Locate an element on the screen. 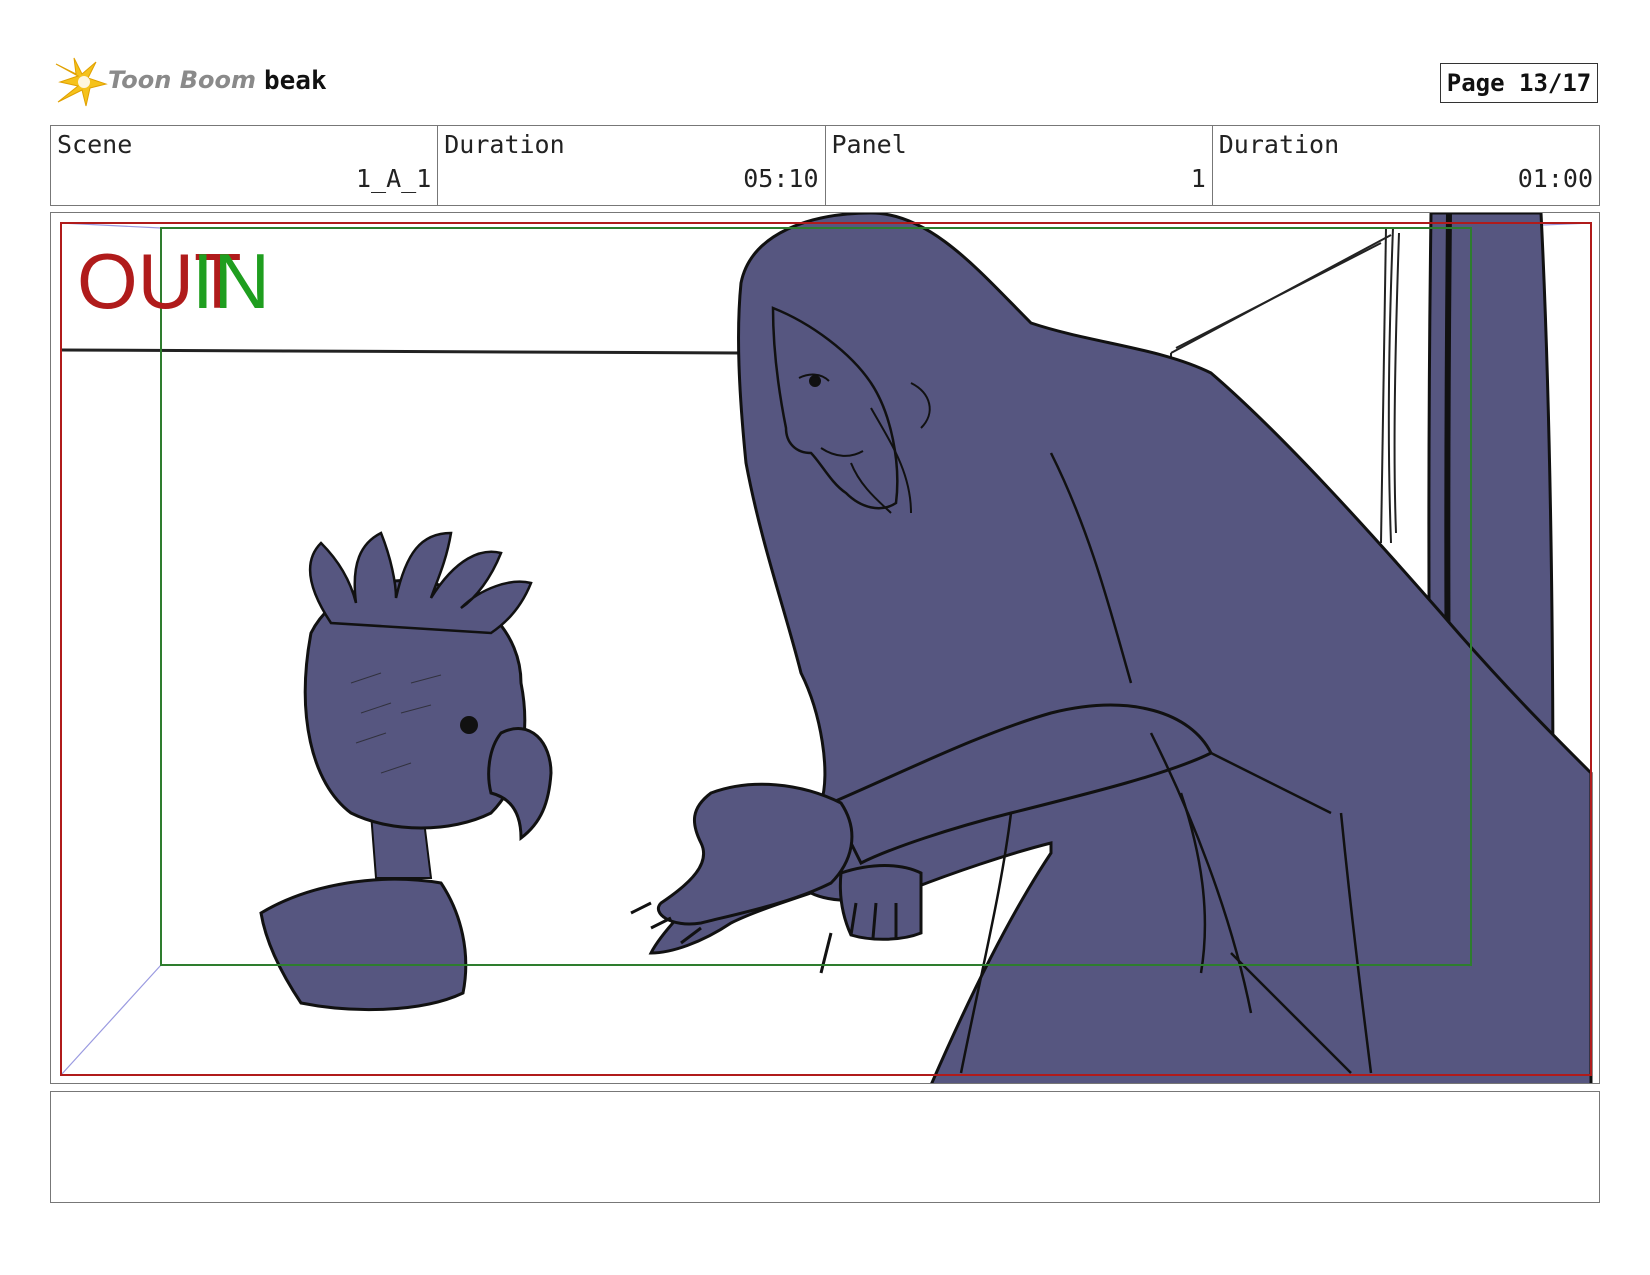 The height and width of the screenshot is (1275, 1650). back-wall-line is located at coordinates (401, 351).